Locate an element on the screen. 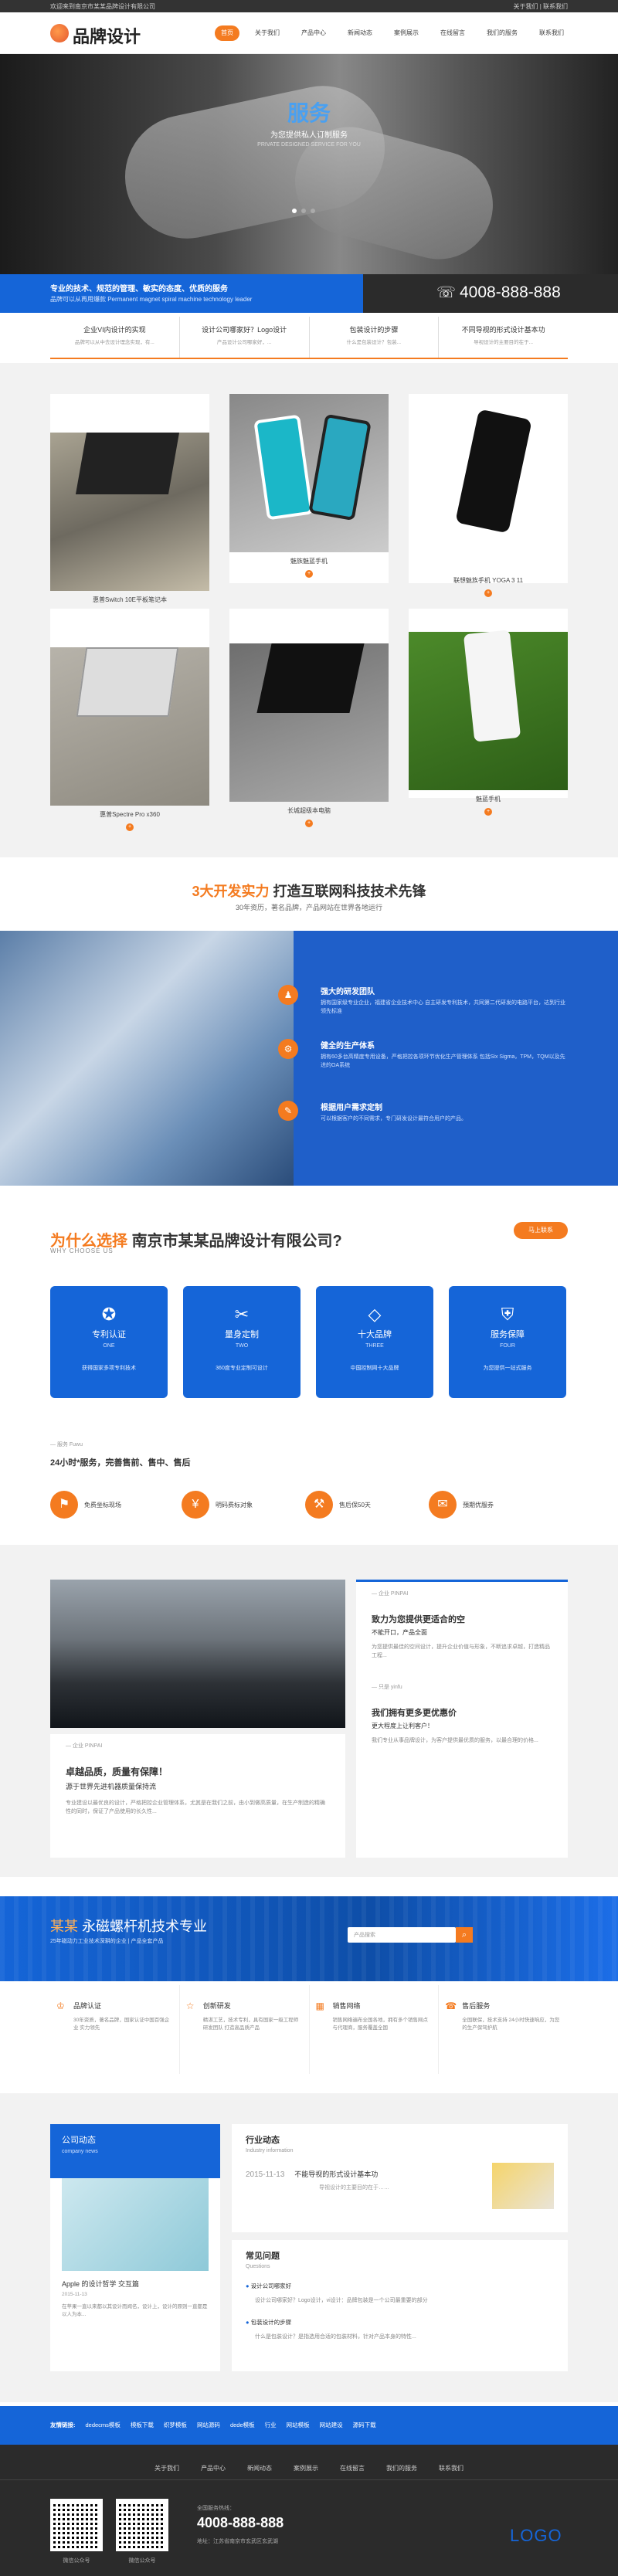 The width and height of the screenshot is (618, 2576). footer-nav-item: 案例展示 is located at coordinates (306, 2468).